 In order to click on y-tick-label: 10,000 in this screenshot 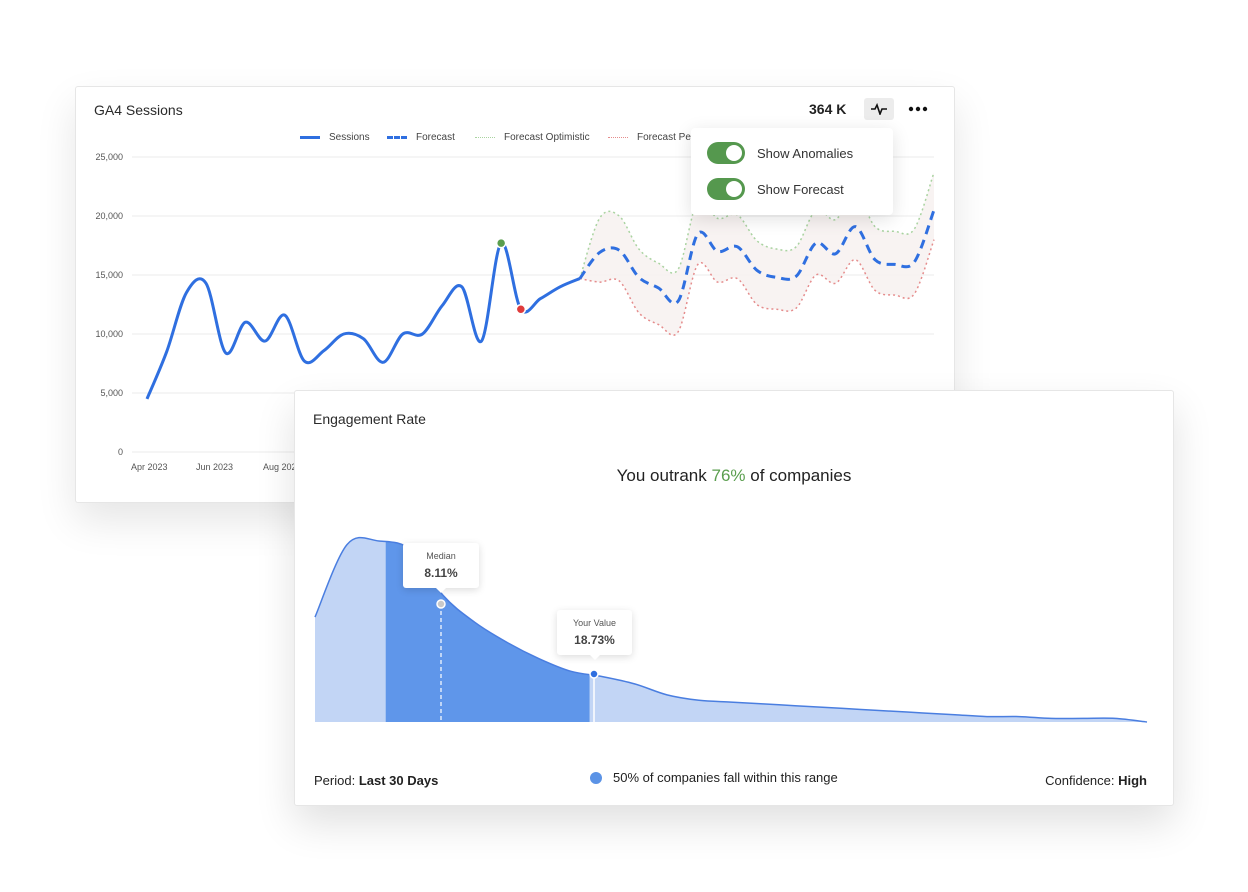, I will do `click(109, 334)`.